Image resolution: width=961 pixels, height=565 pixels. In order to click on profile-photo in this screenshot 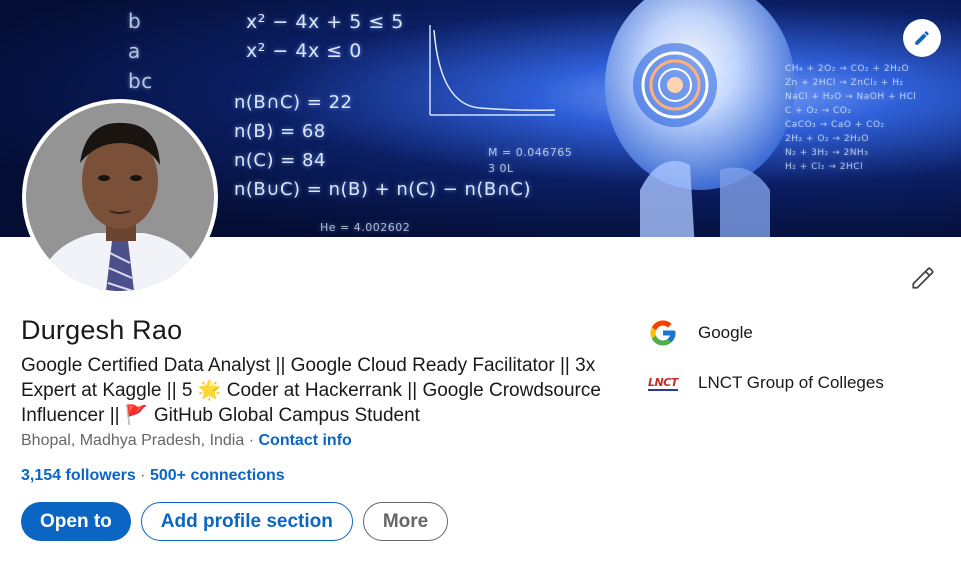, I will do `click(120, 197)`.